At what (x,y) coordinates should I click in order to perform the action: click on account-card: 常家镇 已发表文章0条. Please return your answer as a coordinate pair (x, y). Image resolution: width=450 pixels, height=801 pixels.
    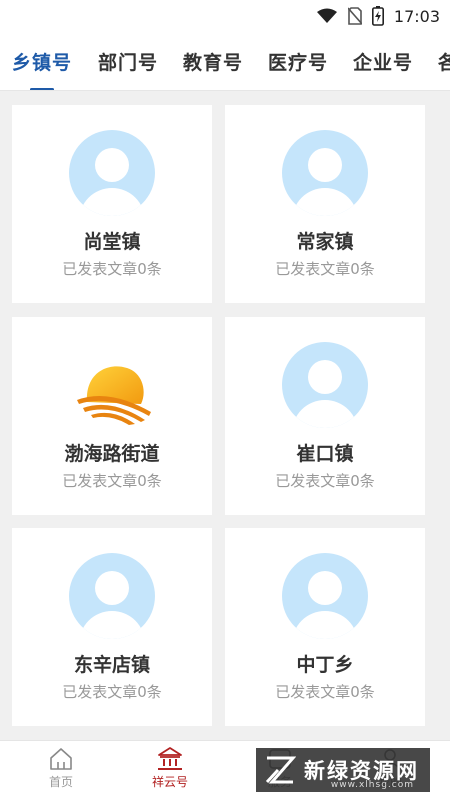
    Looking at the image, I should click on (325, 204).